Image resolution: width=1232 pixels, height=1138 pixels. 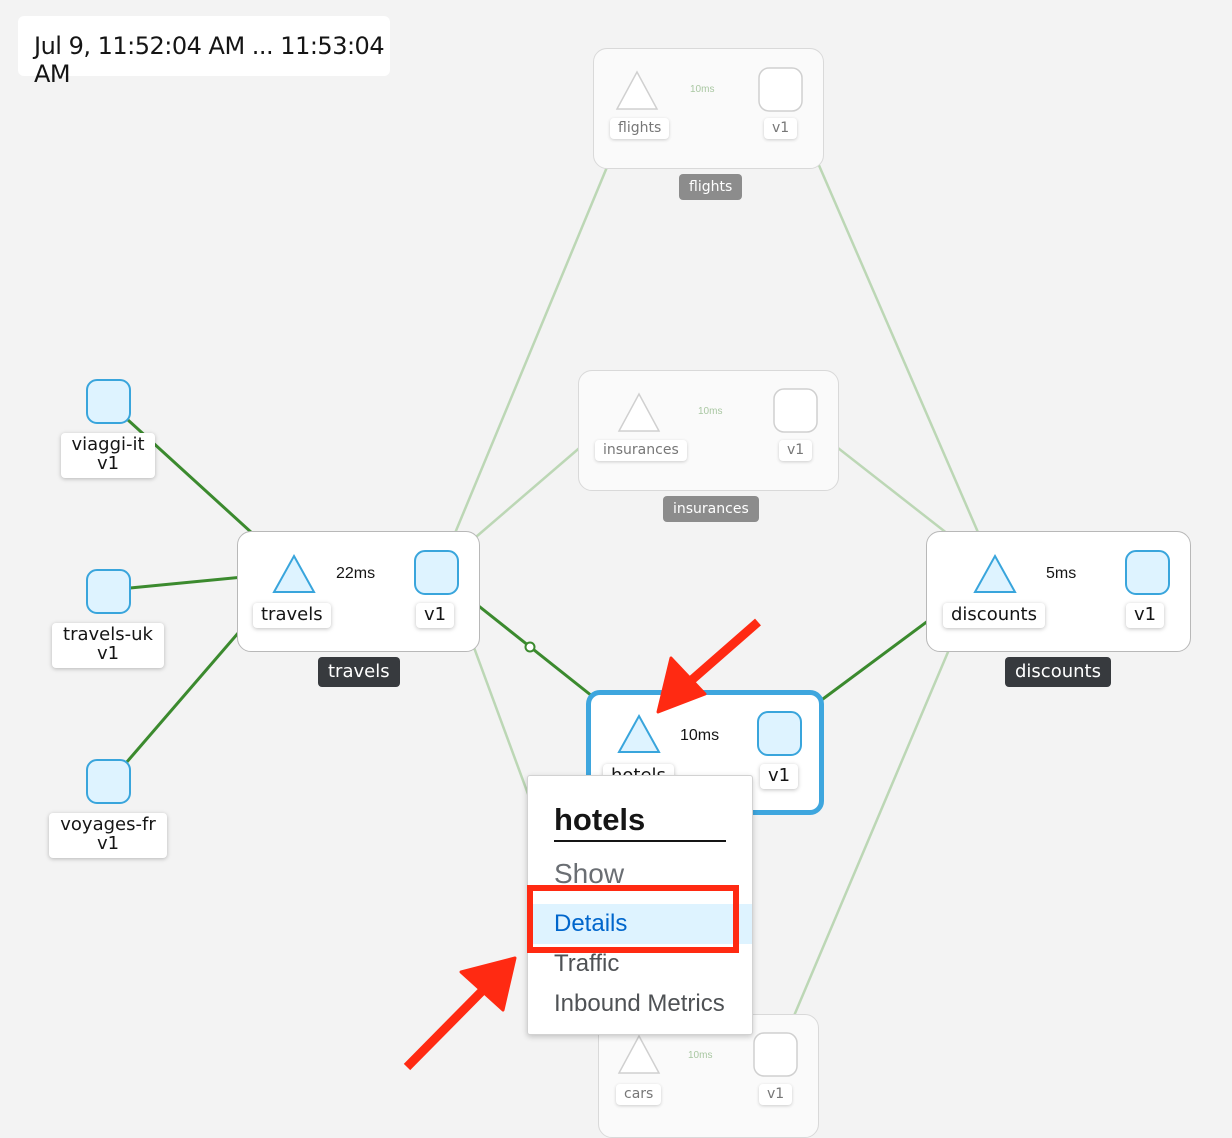 What do you see at coordinates (892, 335) in the screenshot?
I see `edge-flights-to-discounts` at bounding box center [892, 335].